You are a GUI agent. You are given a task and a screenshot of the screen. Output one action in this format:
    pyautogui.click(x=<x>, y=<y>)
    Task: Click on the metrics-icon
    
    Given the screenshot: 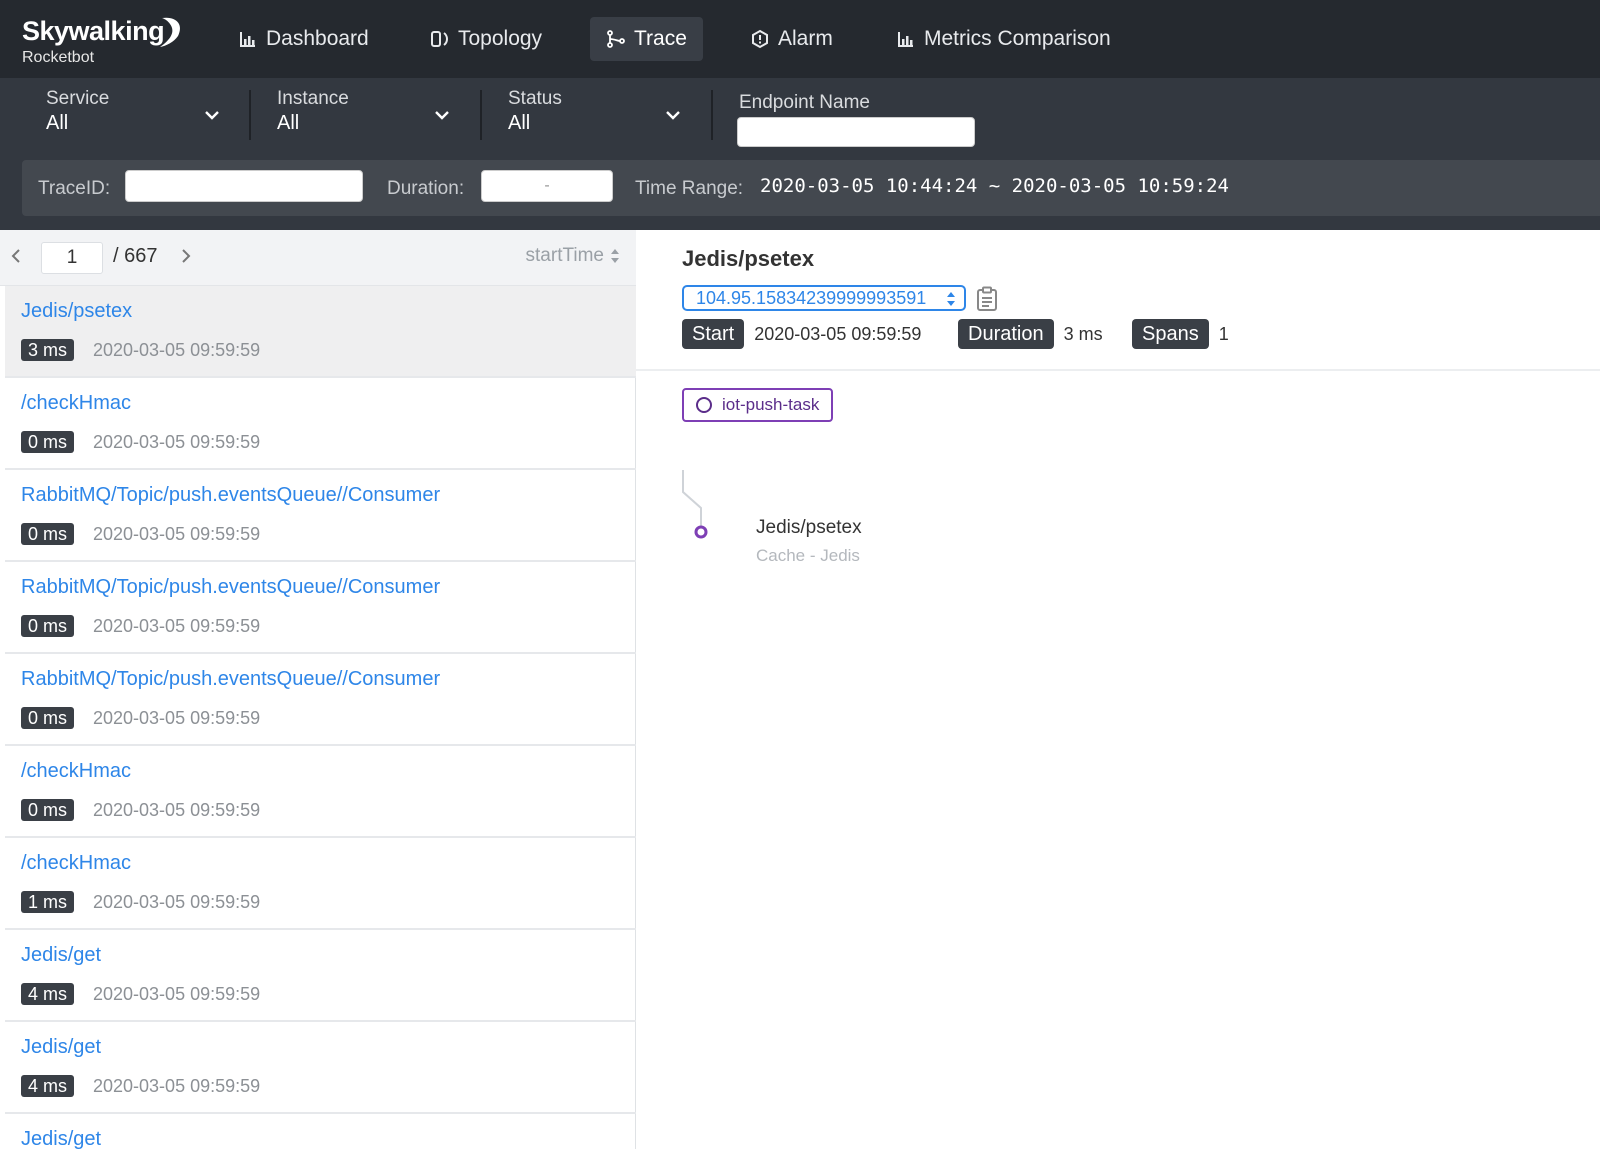 What is the action you would take?
    pyautogui.click(x=906, y=39)
    